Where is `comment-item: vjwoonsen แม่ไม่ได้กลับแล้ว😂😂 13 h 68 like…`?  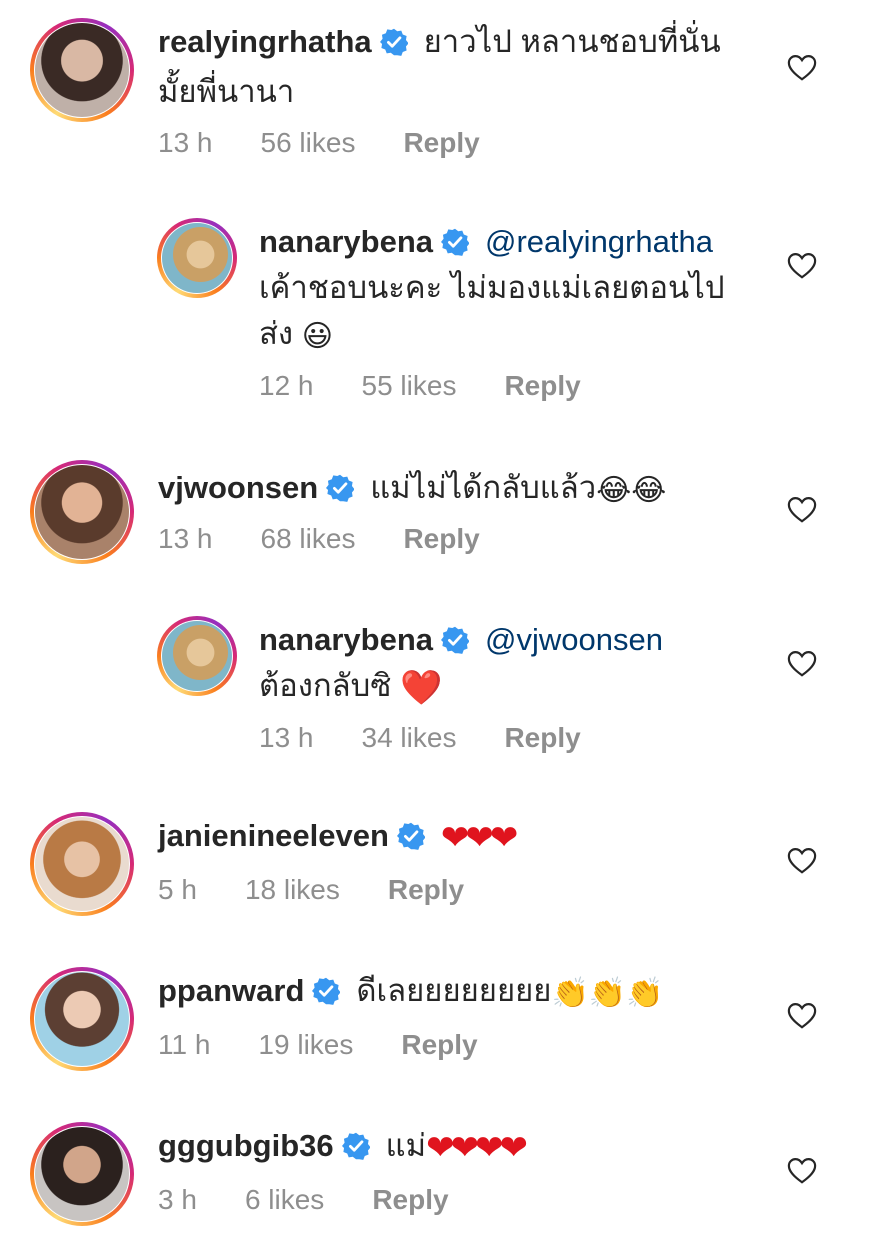 comment-item: vjwoonsen แม่ไม่ได้กลับแล้ว😂😂 13 h 68 like… is located at coordinates (434, 525).